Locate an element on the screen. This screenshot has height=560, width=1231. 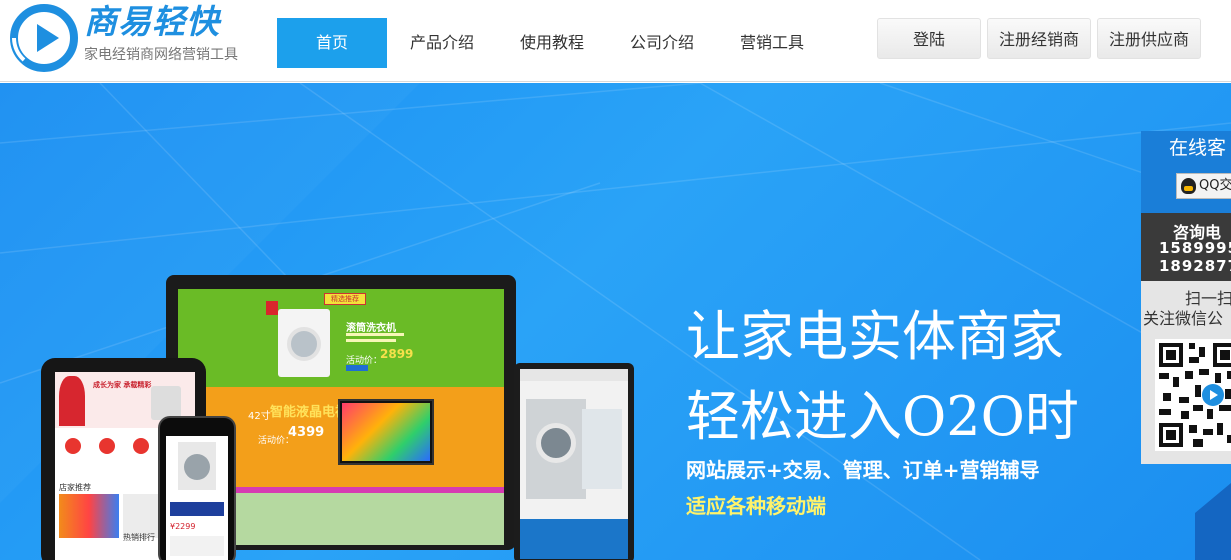
tv-size: 42寸 is located at coordinates (259, 416).